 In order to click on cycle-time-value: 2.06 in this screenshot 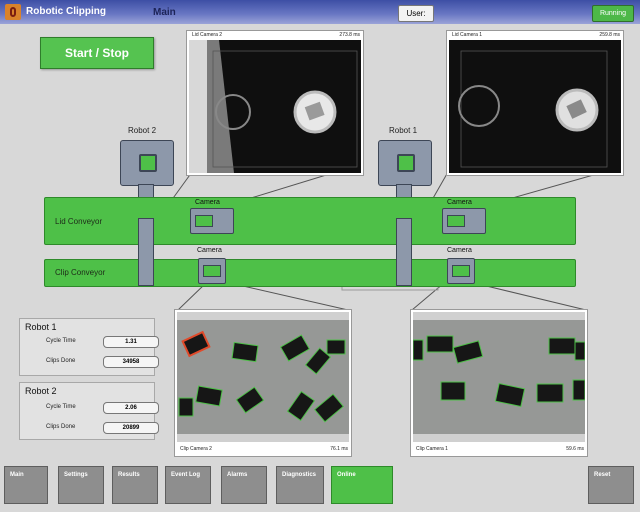, I will do `click(131, 408)`.